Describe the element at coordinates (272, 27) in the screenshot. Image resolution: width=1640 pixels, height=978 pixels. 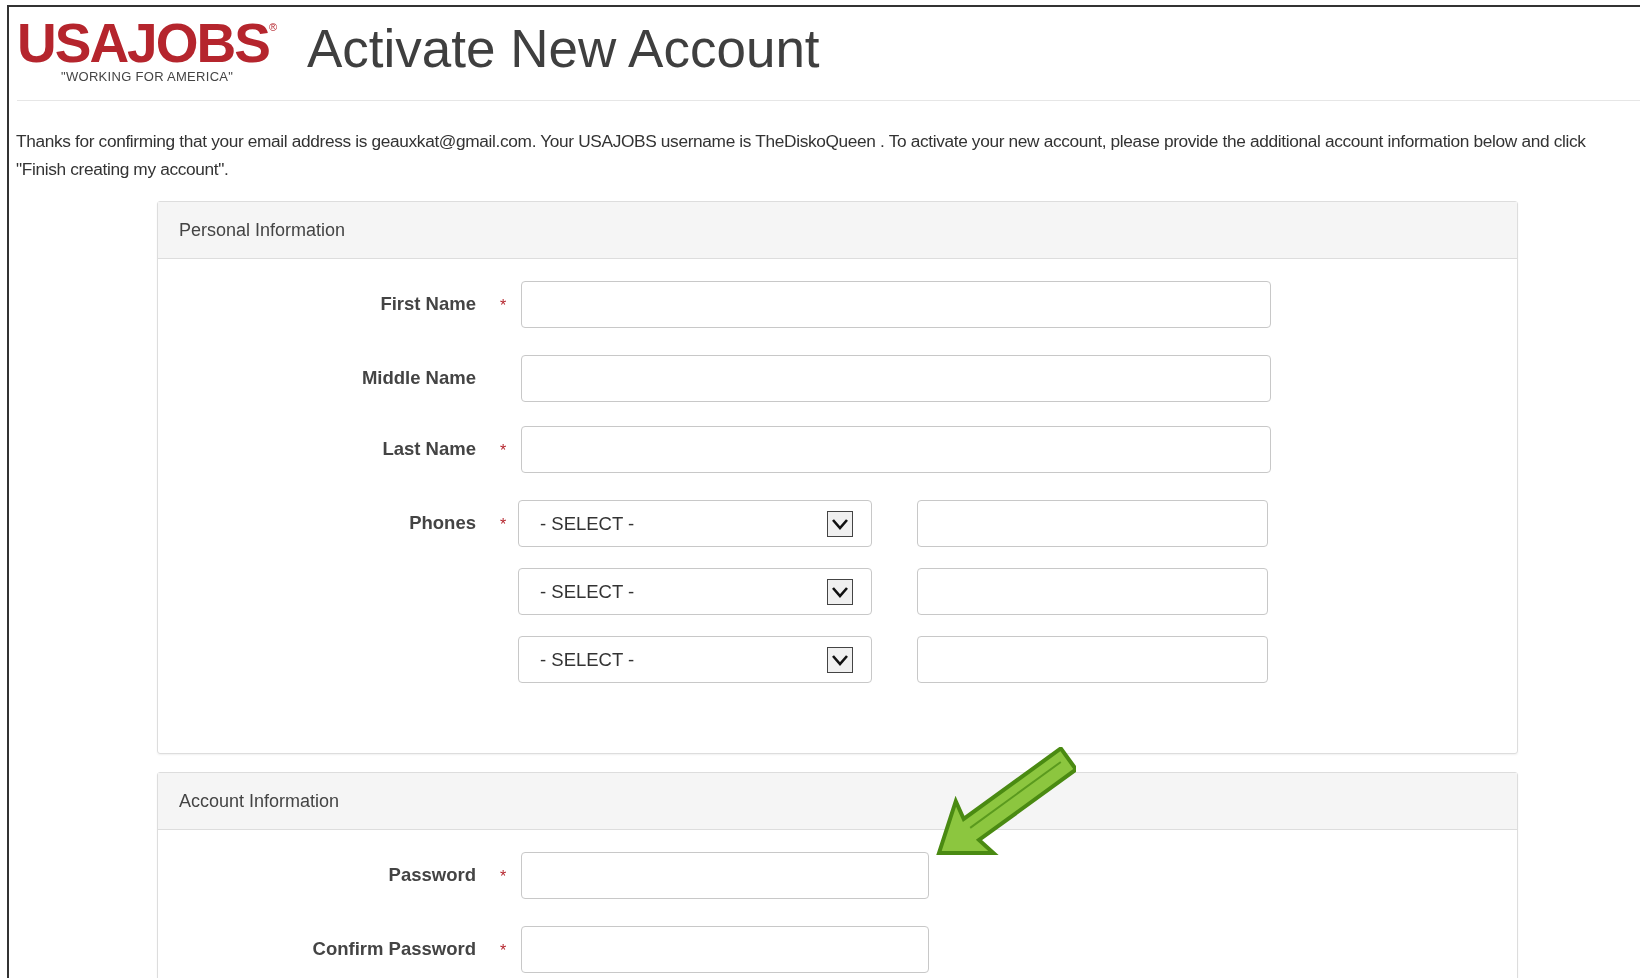
I see `registered-mark: ®` at that location.